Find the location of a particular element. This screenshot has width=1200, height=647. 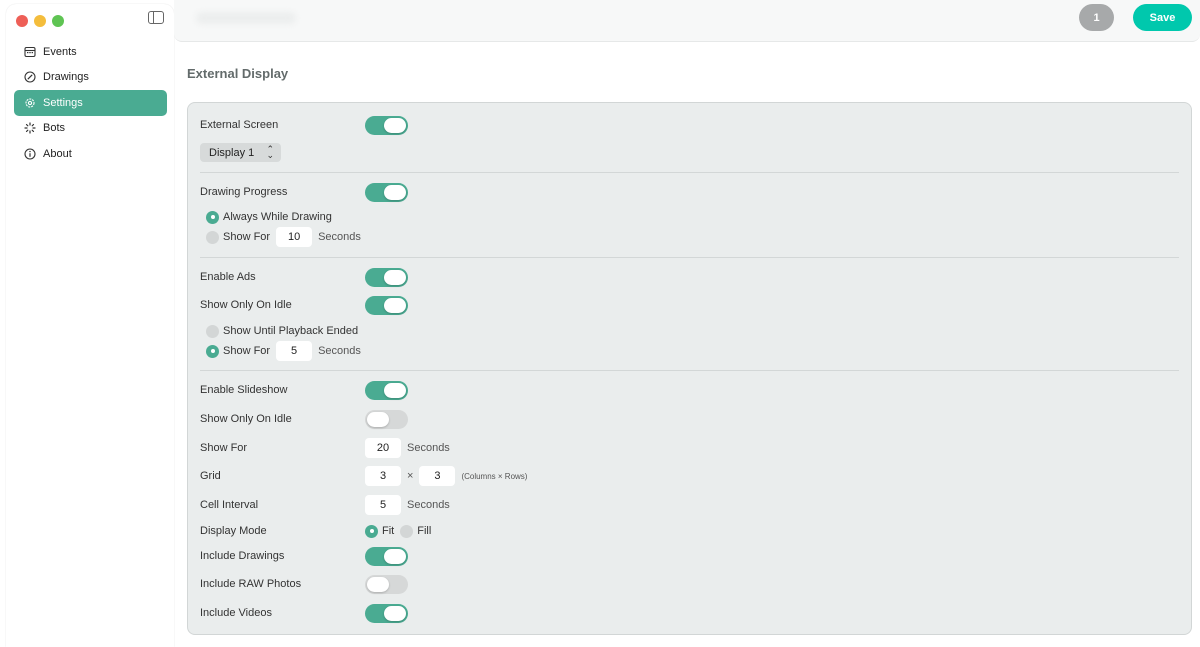

include-drawings-row: Include Drawings is located at coordinates (304, 556).